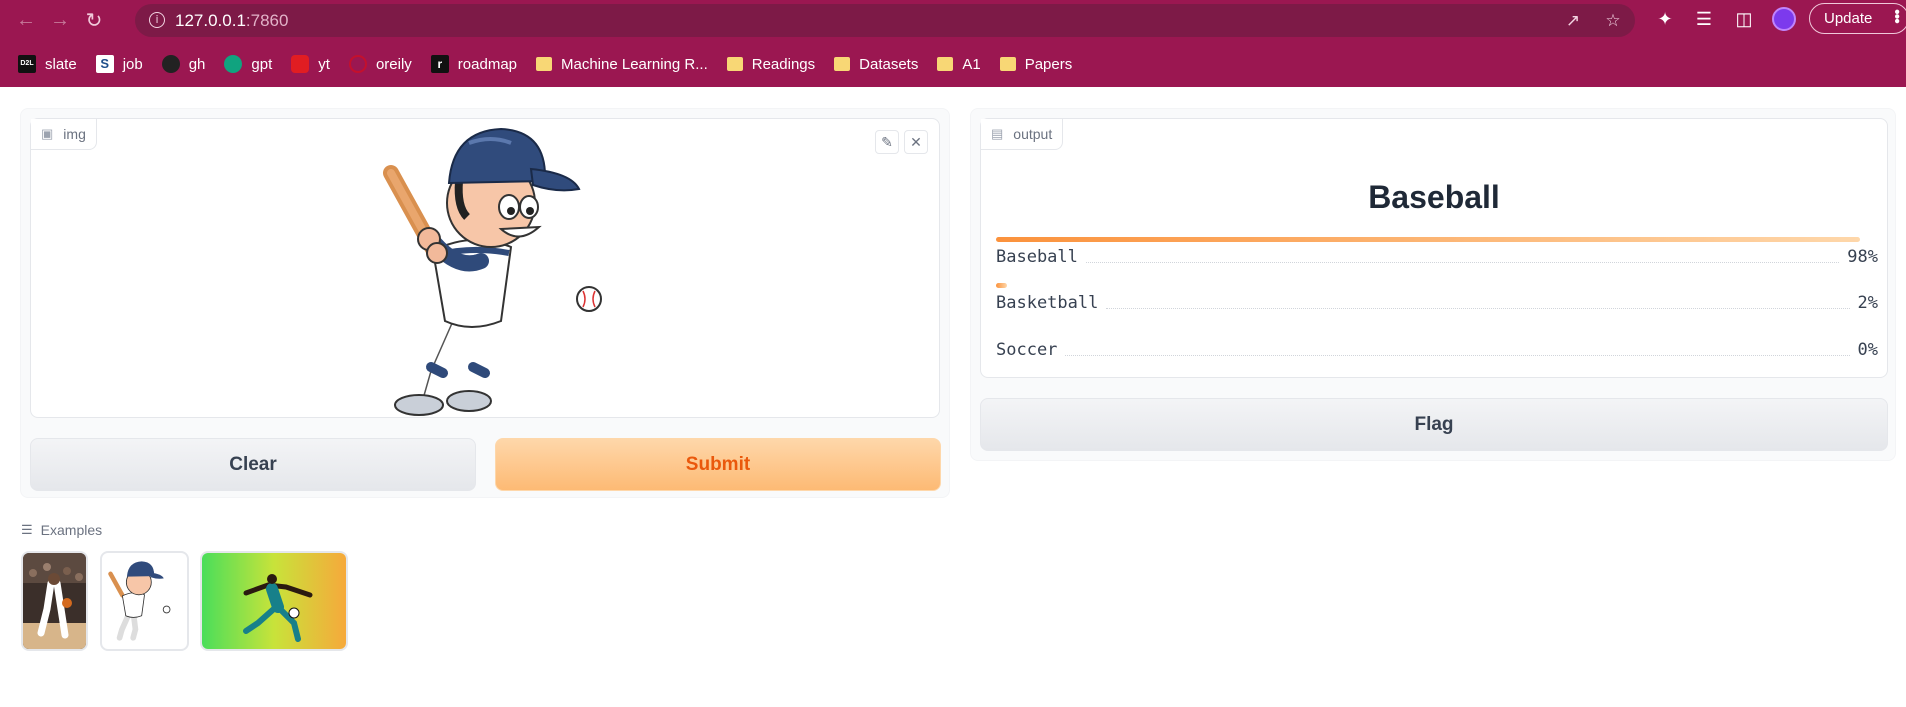 Image resolution: width=1906 pixels, height=707 pixels. I want to click on submit-button-label: Submit, so click(718, 464).